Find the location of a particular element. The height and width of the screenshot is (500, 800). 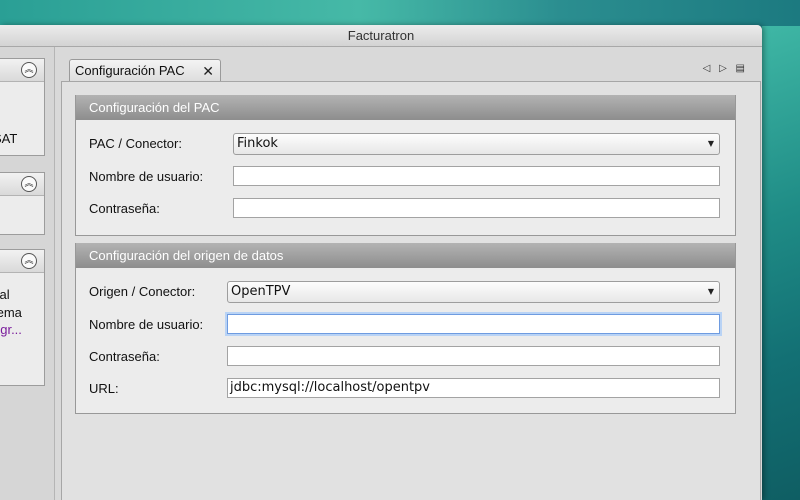

pac-connector-select: Finkok ▼ is located at coordinates (476, 144).